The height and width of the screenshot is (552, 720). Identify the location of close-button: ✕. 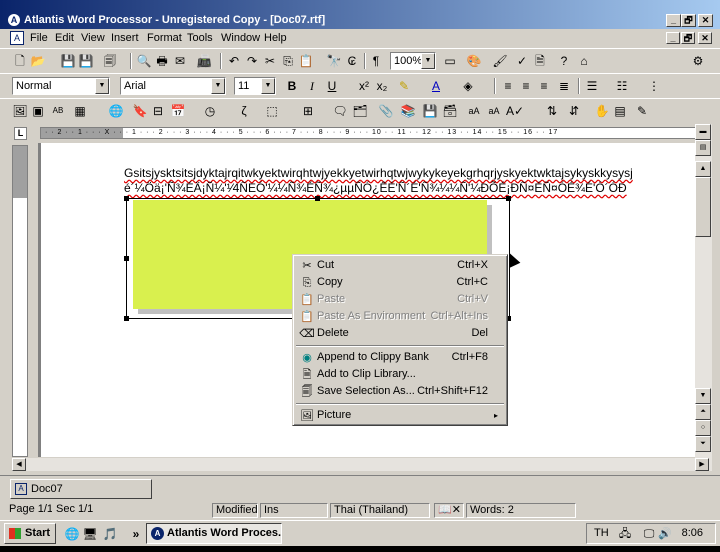
(705, 20).